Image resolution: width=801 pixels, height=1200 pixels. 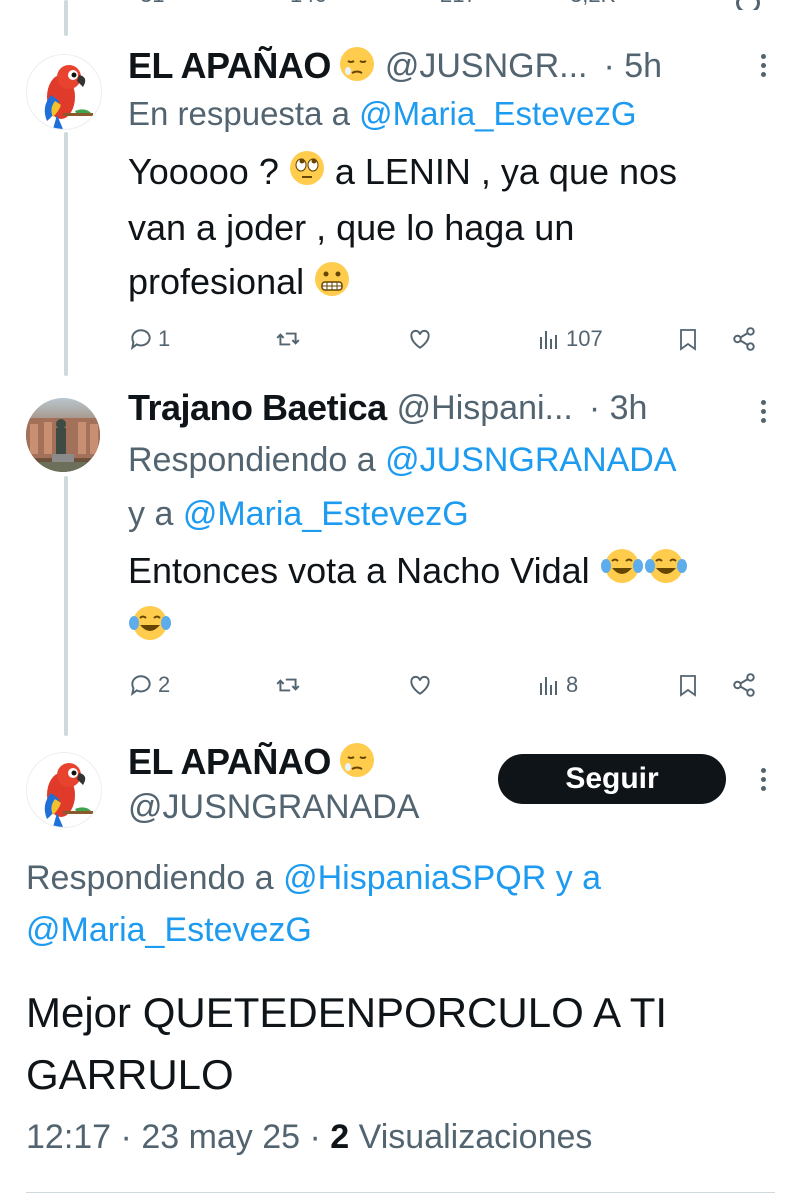 I want to click on text-line-2: van a joder , que lo haga un, so click(x=351, y=228).